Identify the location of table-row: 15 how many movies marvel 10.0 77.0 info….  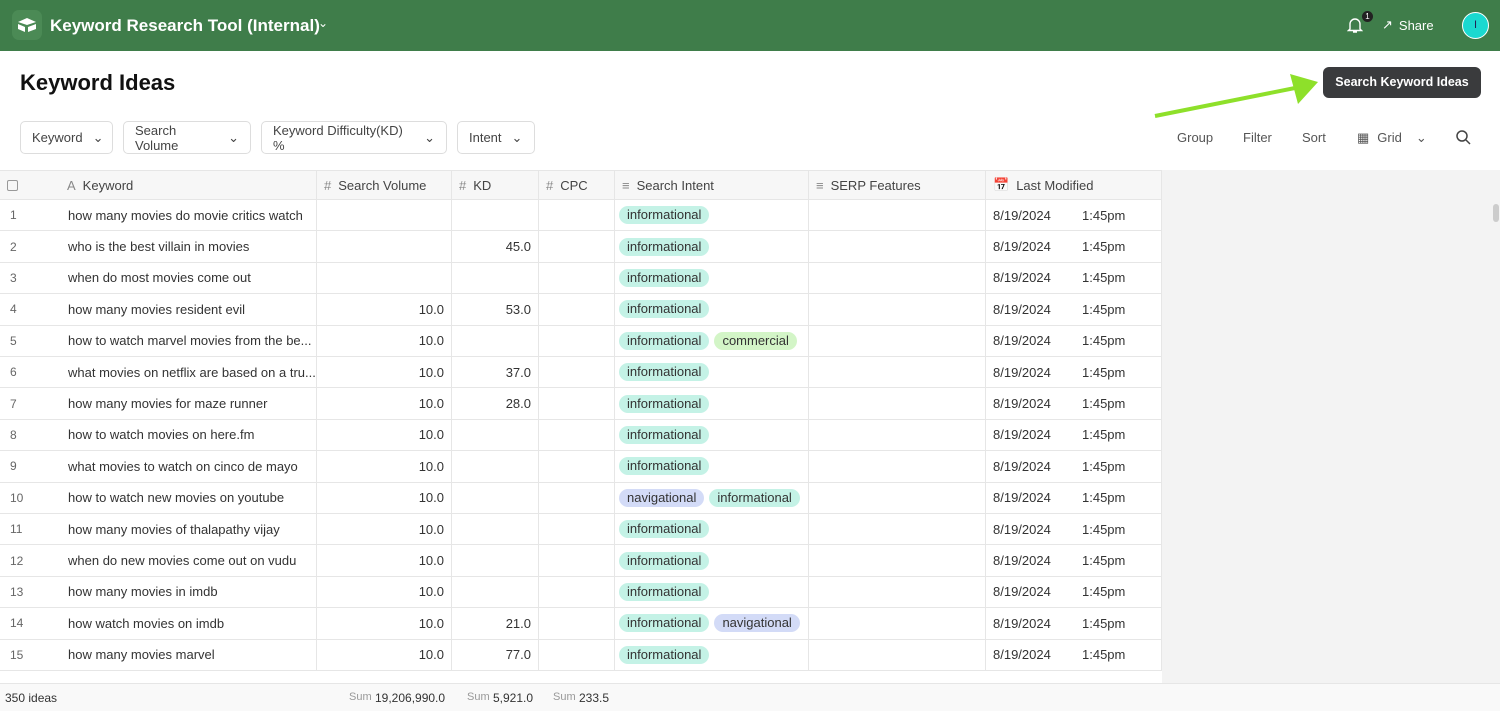
(581, 655).